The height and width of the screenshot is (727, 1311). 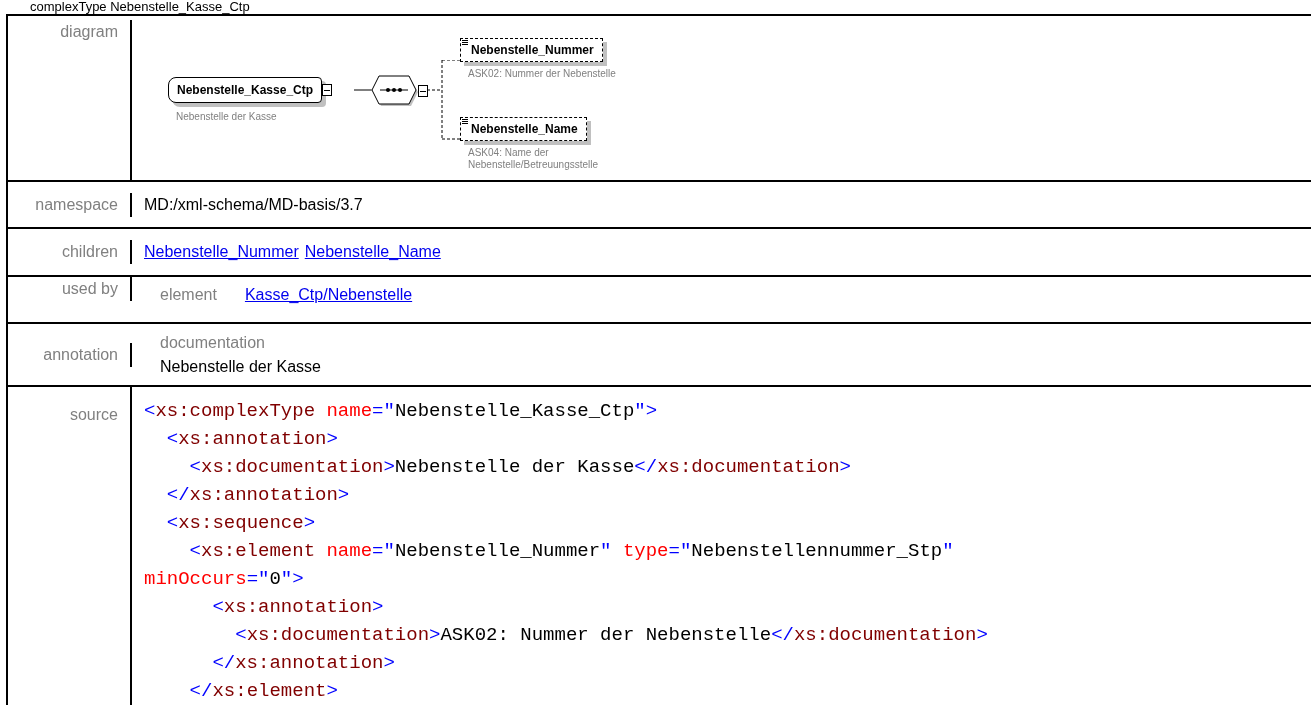 What do you see at coordinates (76, 204) in the screenshot?
I see `row-label: namespace` at bounding box center [76, 204].